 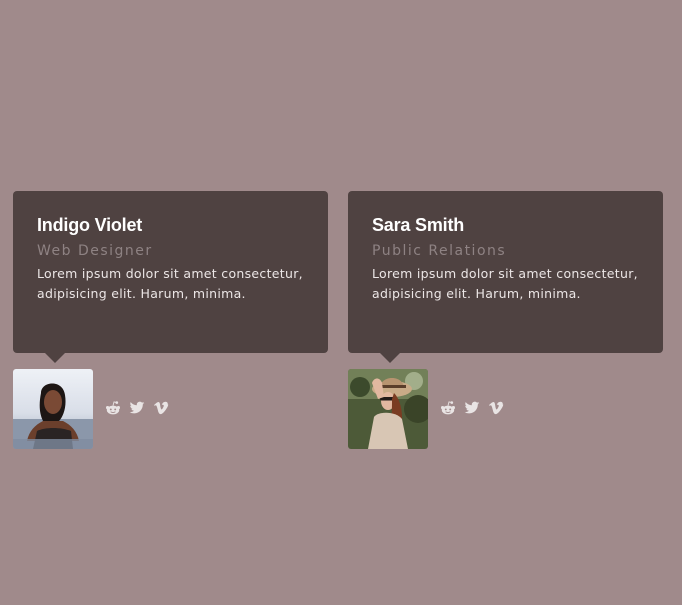 What do you see at coordinates (418, 225) in the screenshot?
I see `person-name: Sara Smith` at bounding box center [418, 225].